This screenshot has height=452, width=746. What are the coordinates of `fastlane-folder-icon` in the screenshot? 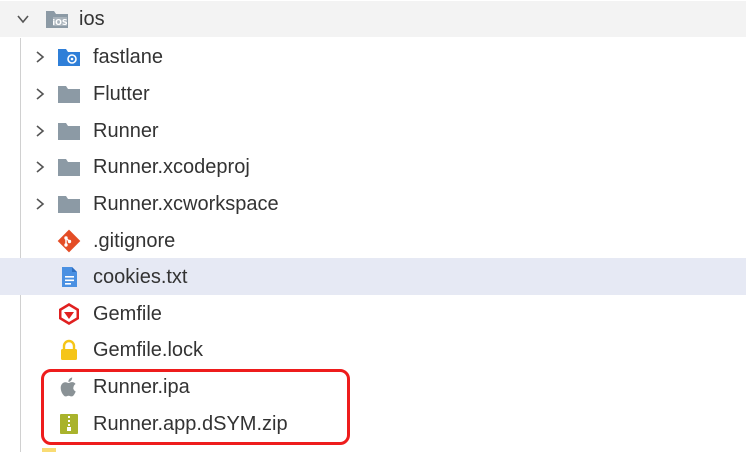 It's located at (69, 57).